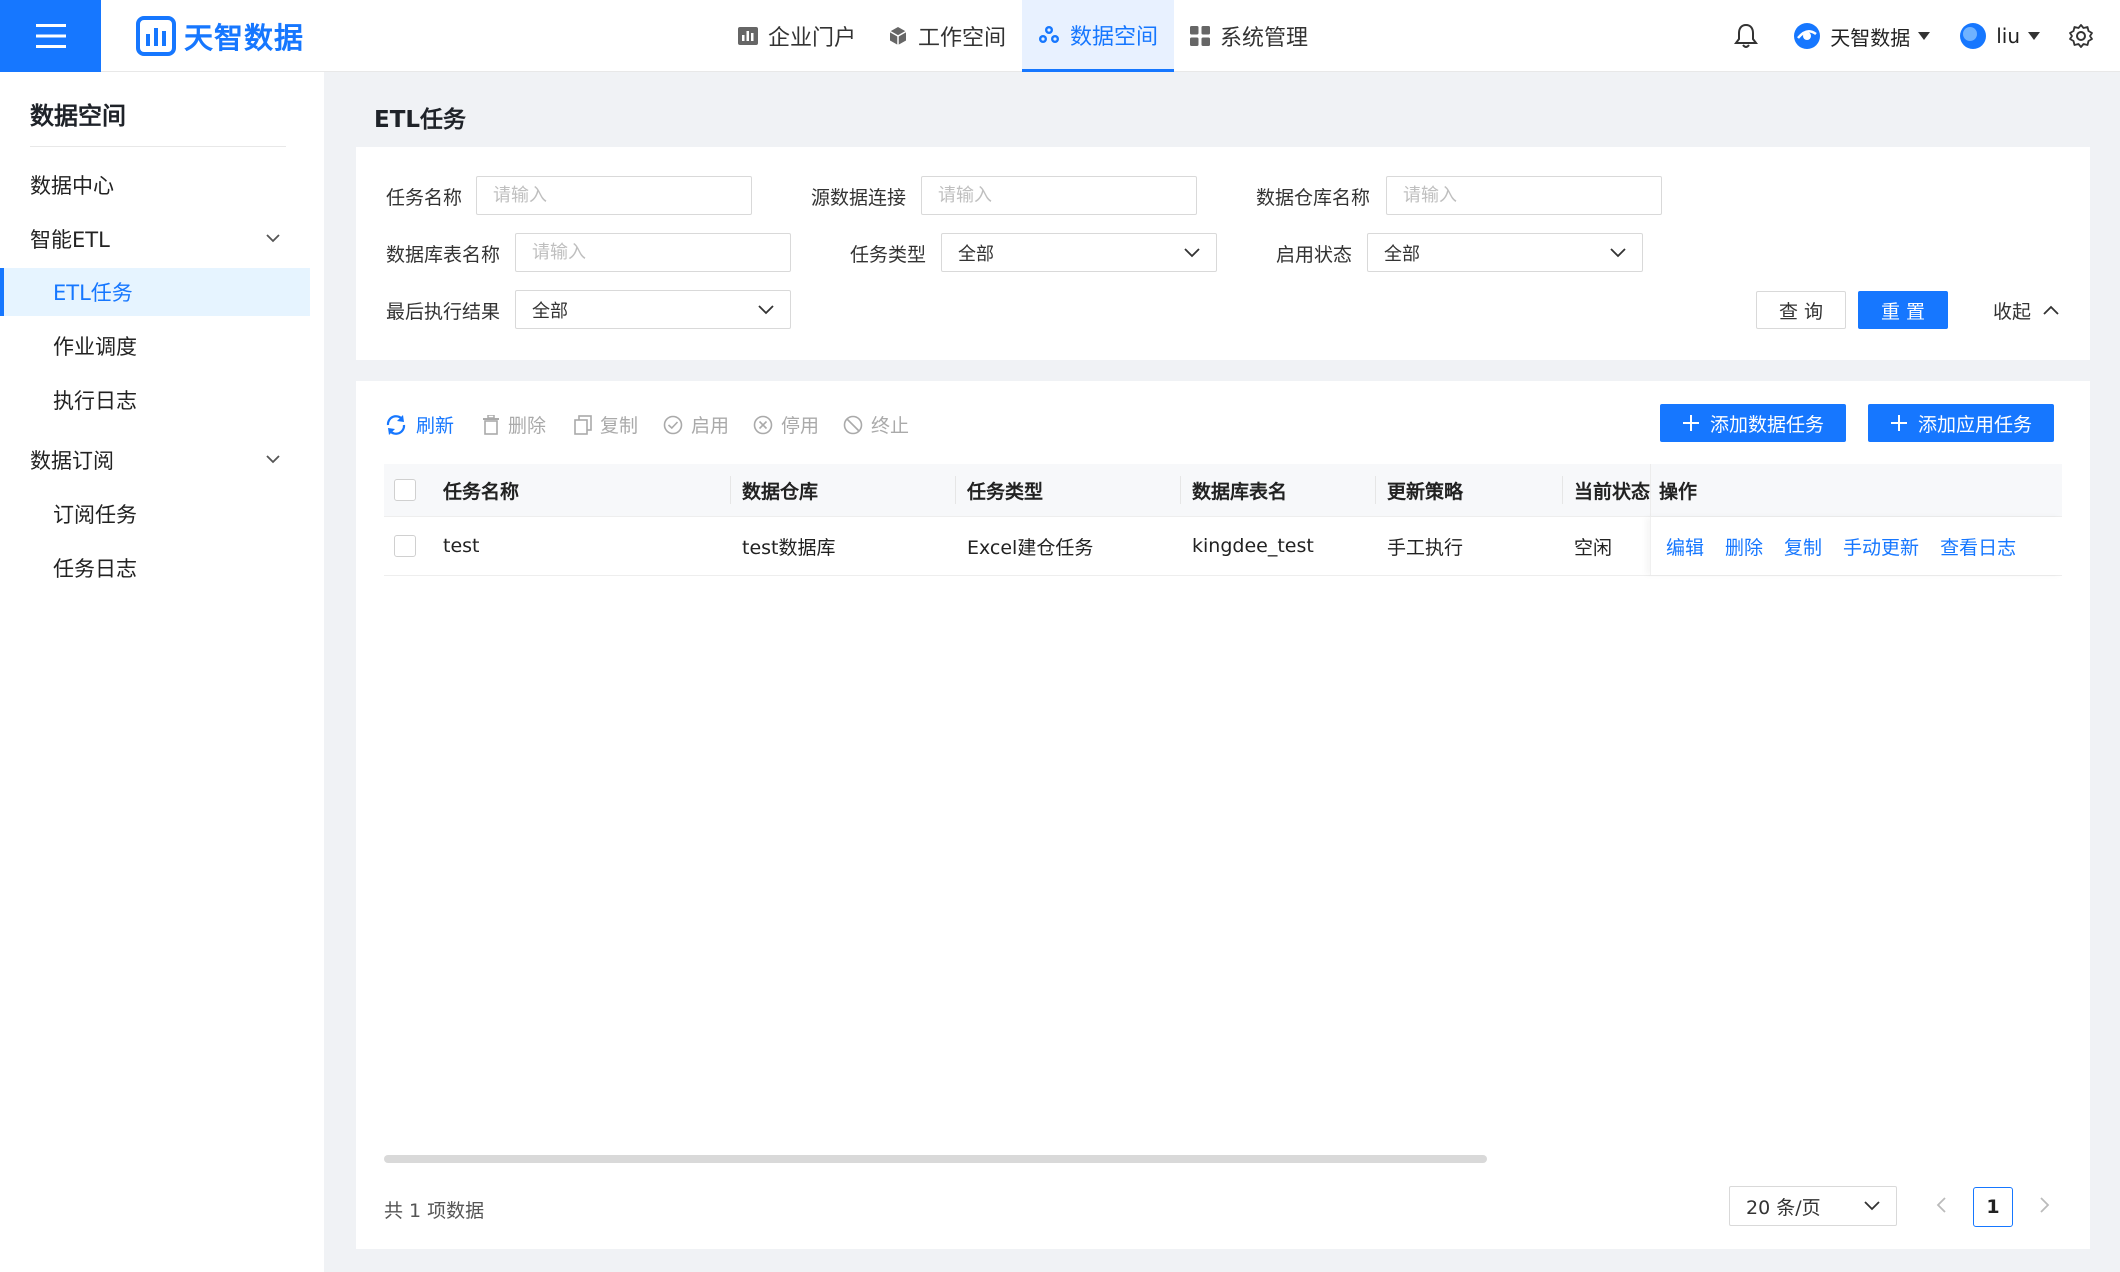 The width and height of the screenshot is (2120, 1272). I want to click on task-name-input, so click(614, 195).